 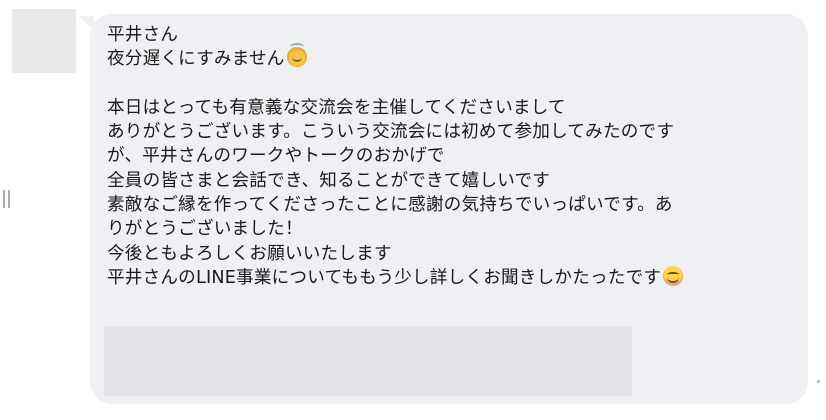 What do you see at coordinates (368, 361) in the screenshot?
I see `redacted-block` at bounding box center [368, 361].